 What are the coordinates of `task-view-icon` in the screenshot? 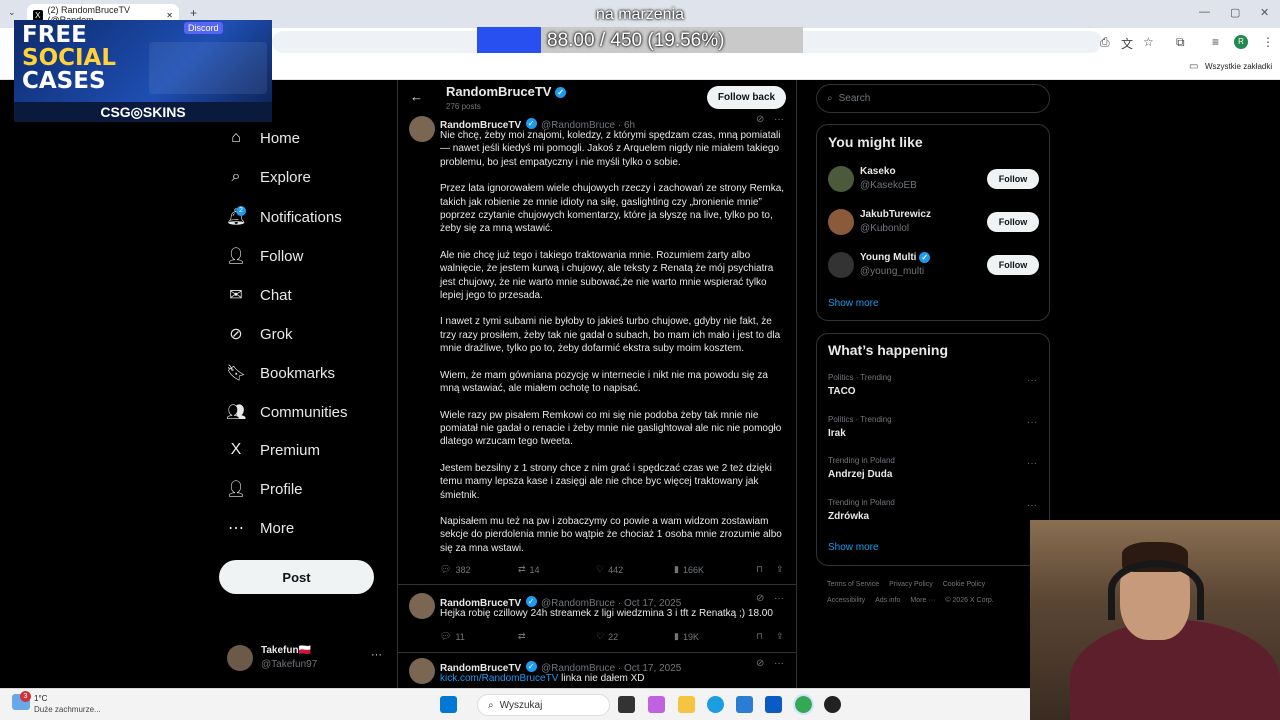 It's located at (626, 704).